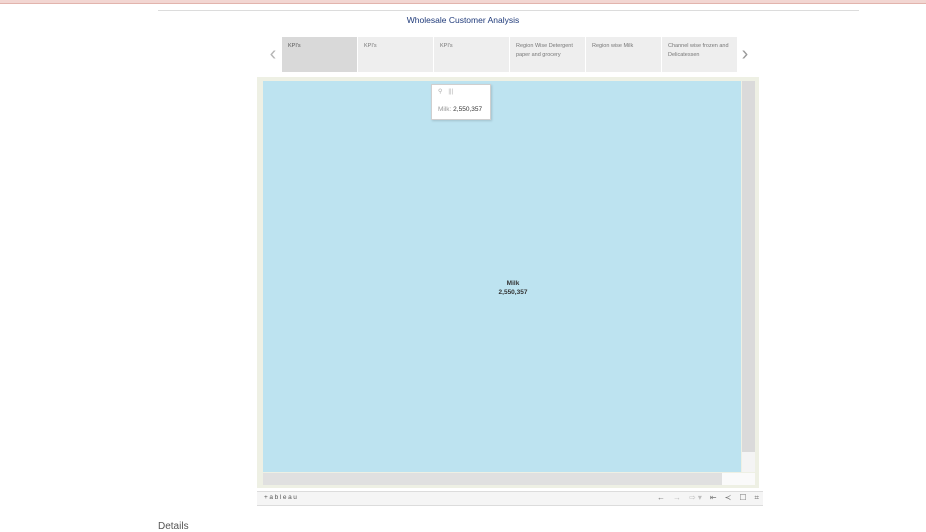 Image resolution: width=926 pixels, height=532 pixels. I want to click on mark-label: Milk 2,550,357, so click(513, 288).